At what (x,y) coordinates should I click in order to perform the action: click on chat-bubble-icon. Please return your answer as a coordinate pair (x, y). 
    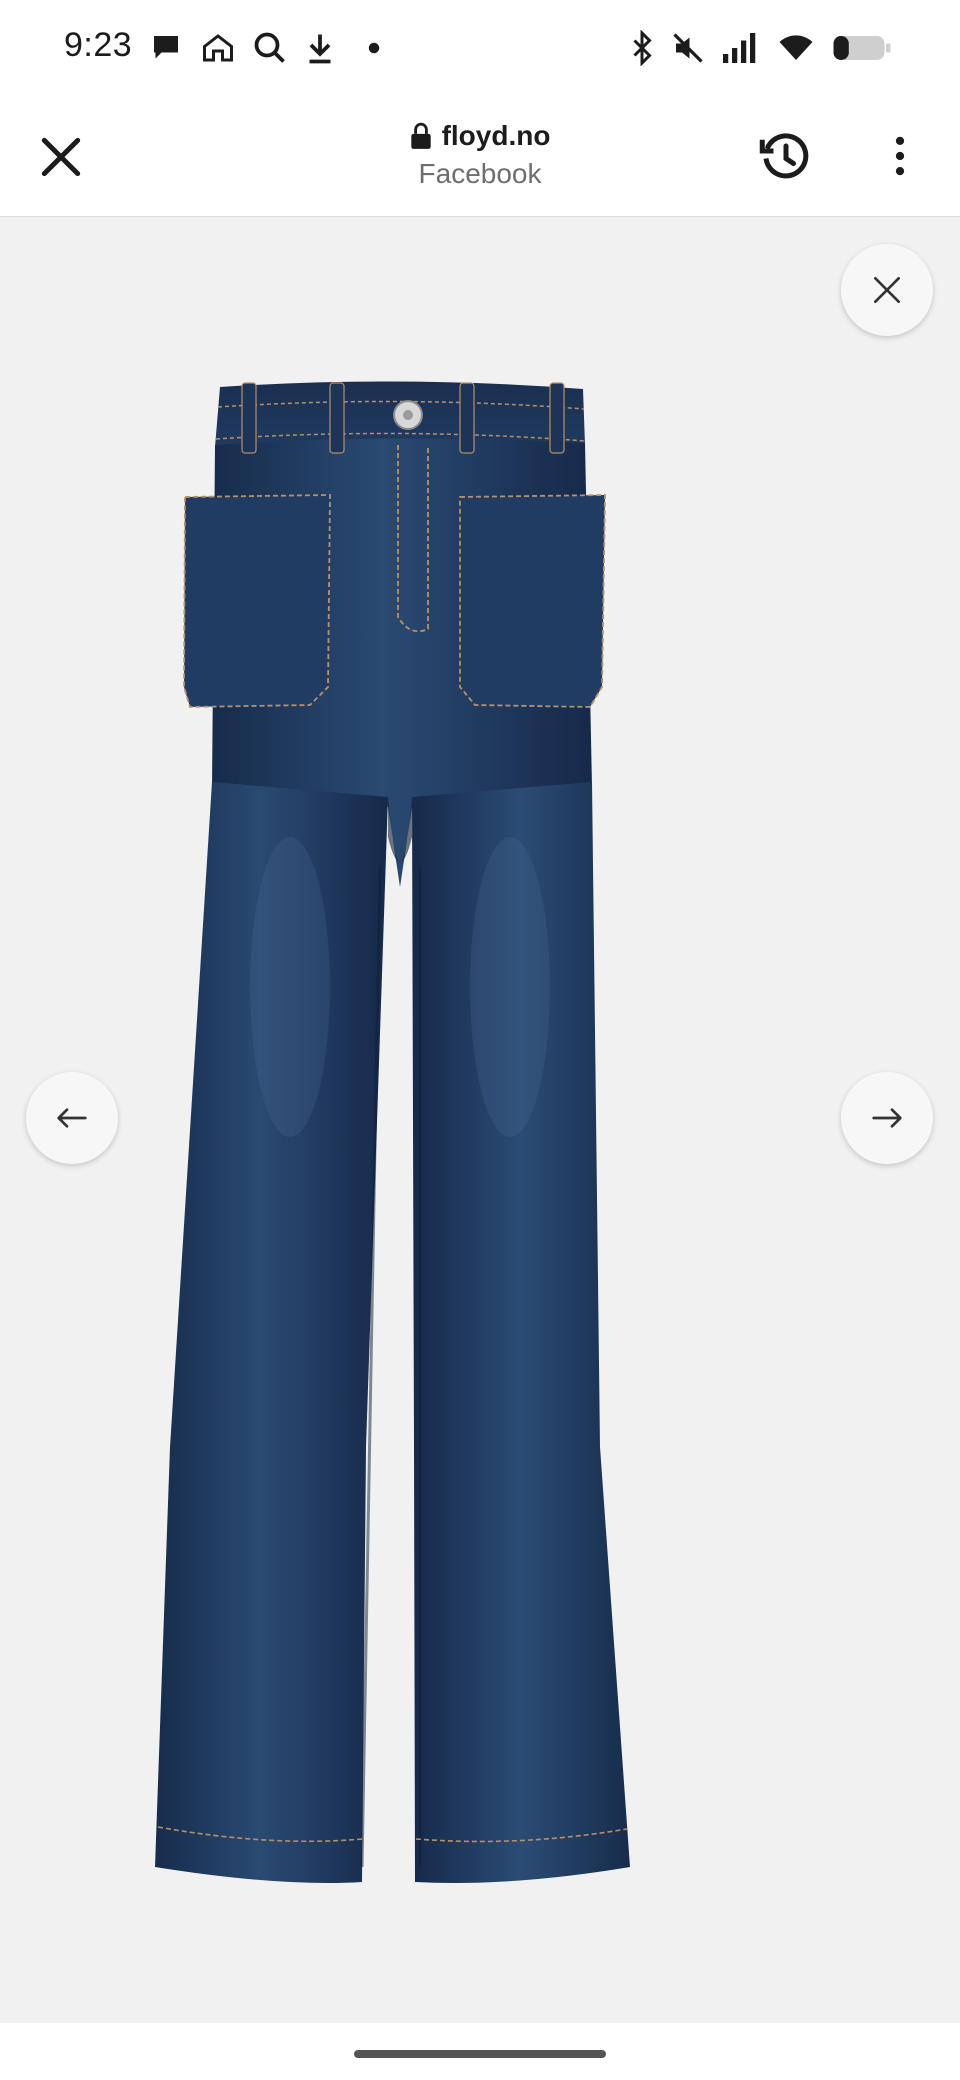
    Looking at the image, I should click on (166, 48).